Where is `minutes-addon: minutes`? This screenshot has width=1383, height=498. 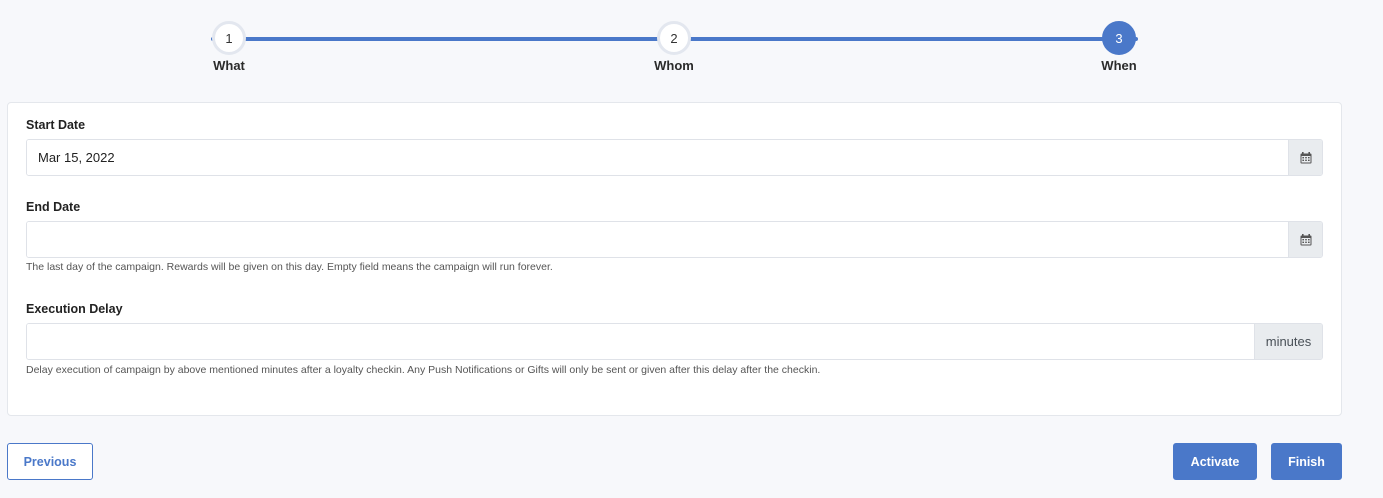
minutes-addon: minutes is located at coordinates (1288, 341).